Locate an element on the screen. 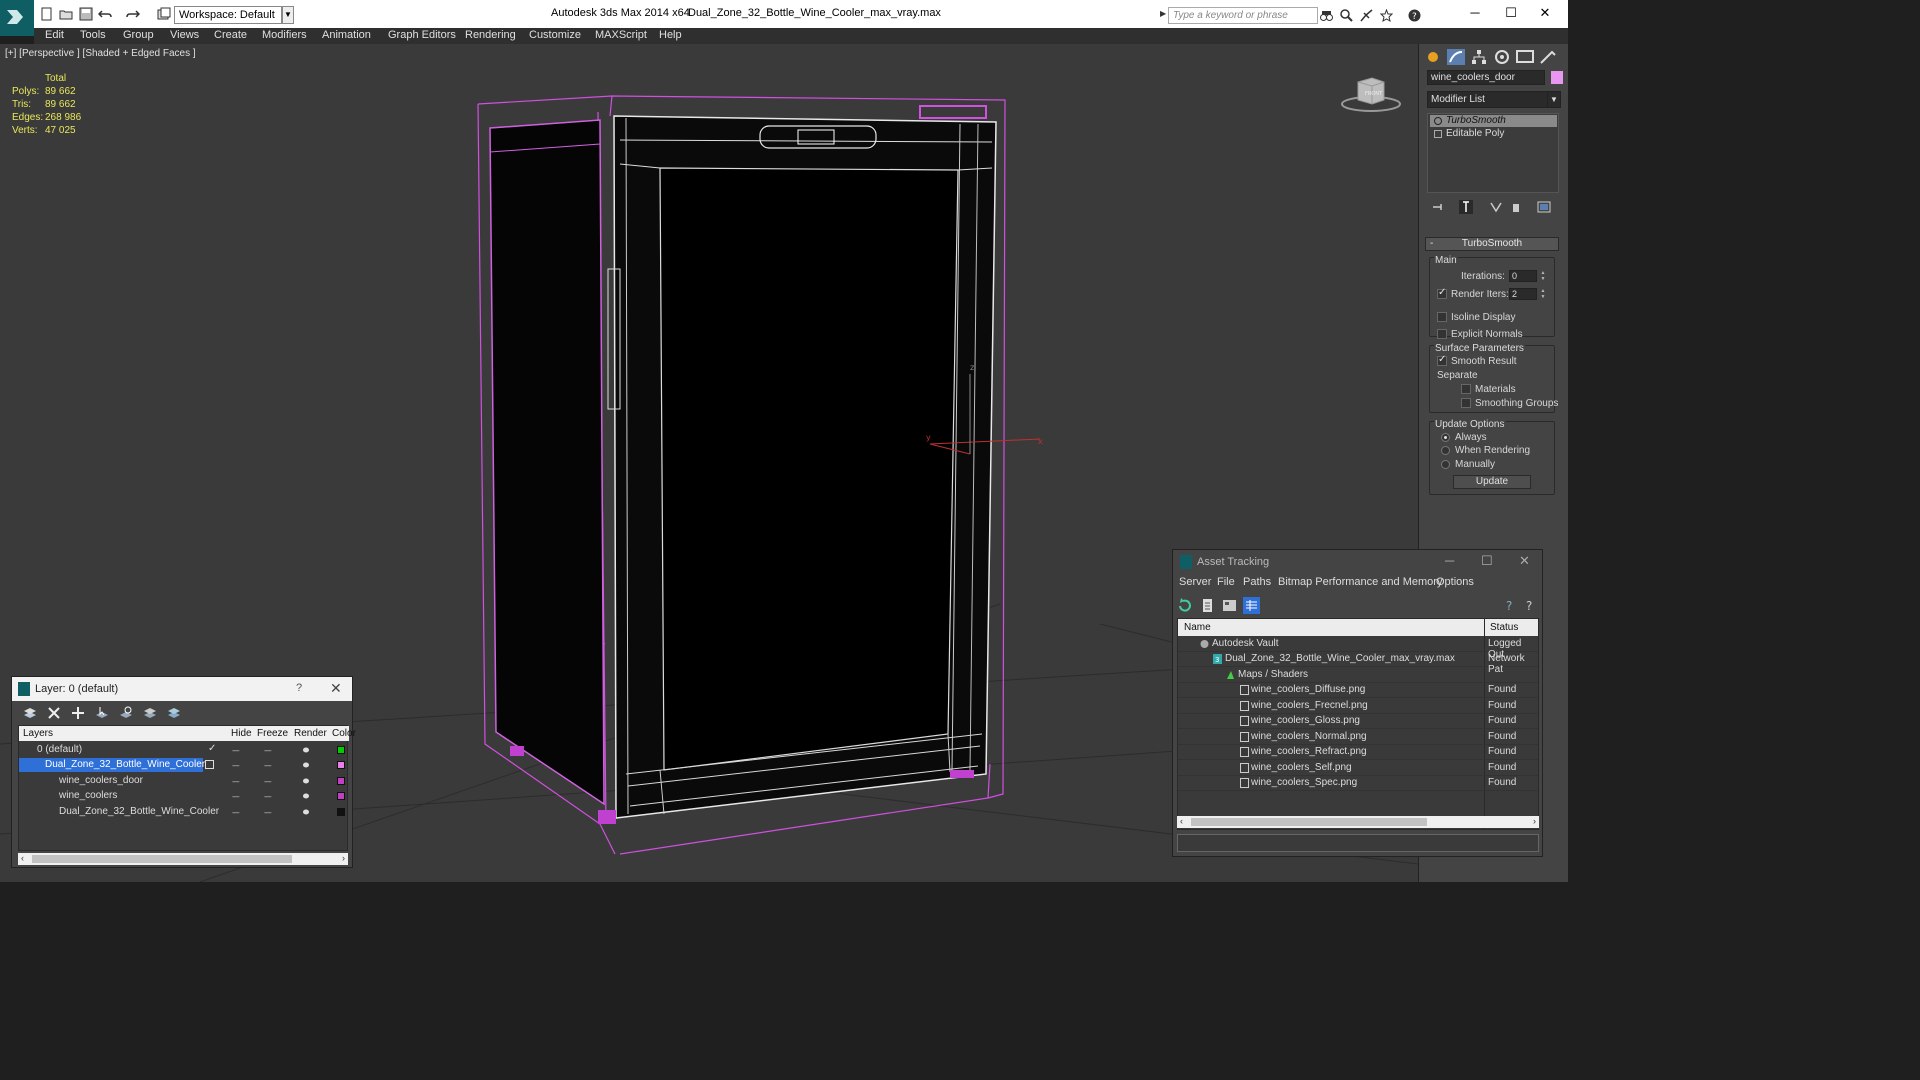 This screenshot has height=1080, width=1920. object-name: Dual_Zone_32_Bottle_Wine_Cooler is located at coordinates (139, 812).